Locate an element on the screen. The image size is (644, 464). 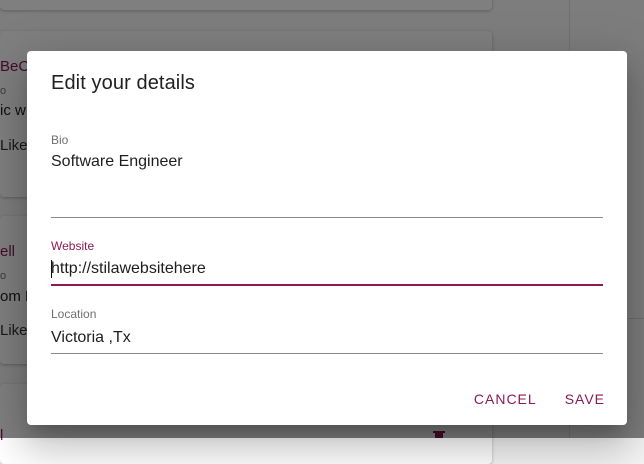
location-field: Location Victoria ,Tx is located at coordinates (327, 332).